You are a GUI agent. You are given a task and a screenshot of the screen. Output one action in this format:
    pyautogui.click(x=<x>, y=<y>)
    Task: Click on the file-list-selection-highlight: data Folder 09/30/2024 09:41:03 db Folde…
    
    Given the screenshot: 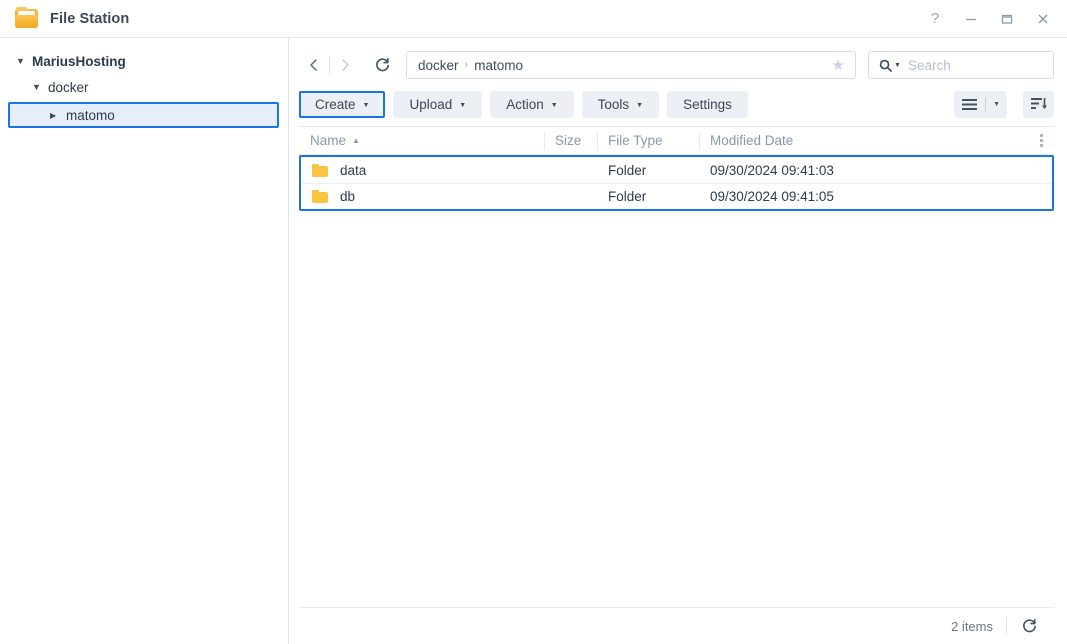 What is the action you would take?
    pyautogui.click(x=676, y=183)
    